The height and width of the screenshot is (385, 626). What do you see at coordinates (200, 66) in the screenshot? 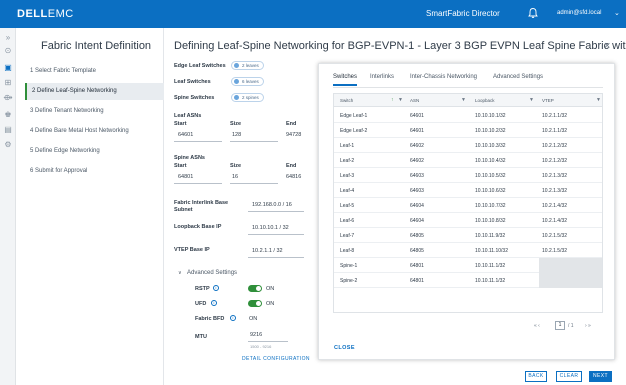
I see `edge-leaf-label: Edge Leaf Switches` at bounding box center [200, 66].